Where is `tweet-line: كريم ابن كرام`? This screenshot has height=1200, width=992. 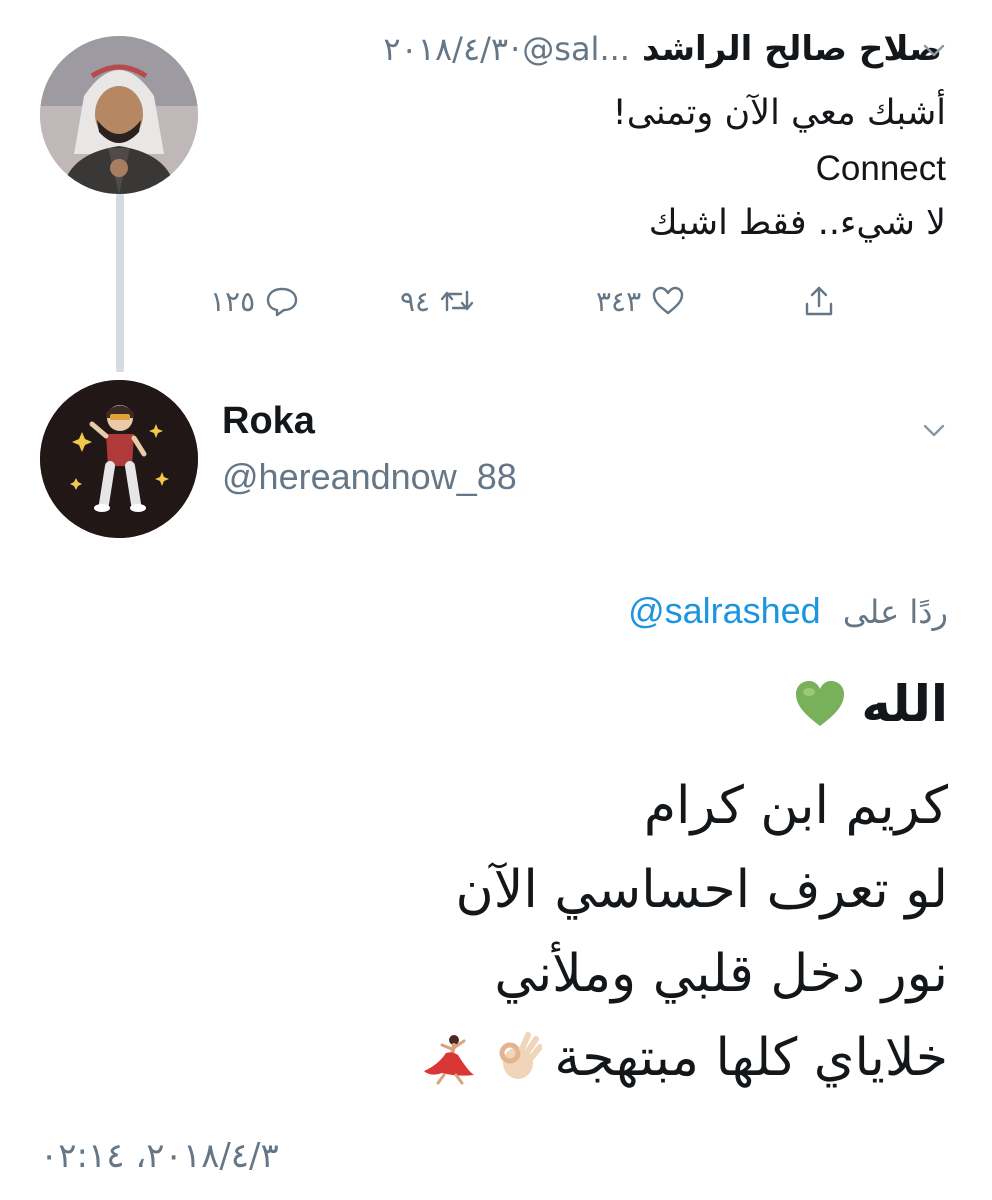
tweet-line: كريم ابن كرام is located at coordinates (795, 806).